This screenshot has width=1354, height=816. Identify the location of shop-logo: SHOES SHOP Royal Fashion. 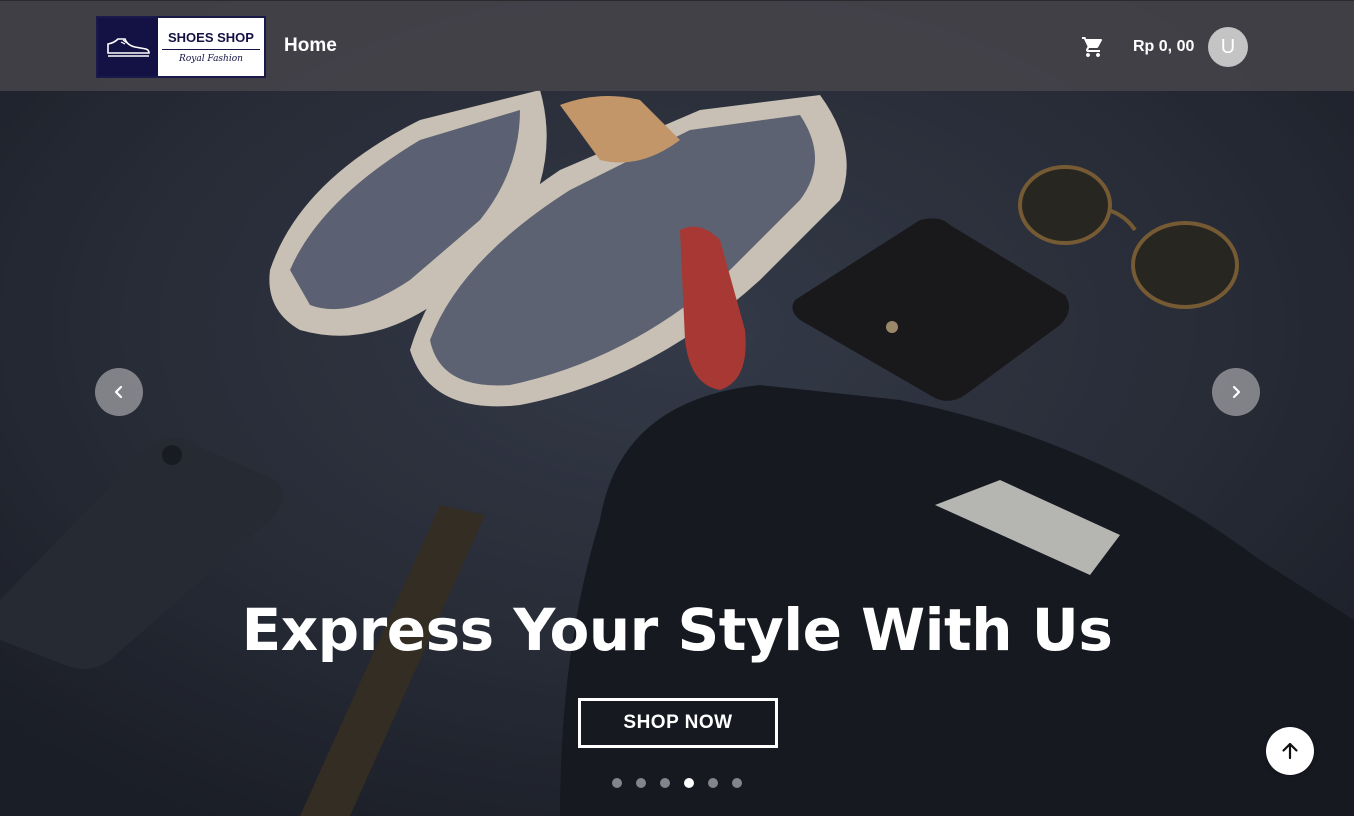
(181, 47).